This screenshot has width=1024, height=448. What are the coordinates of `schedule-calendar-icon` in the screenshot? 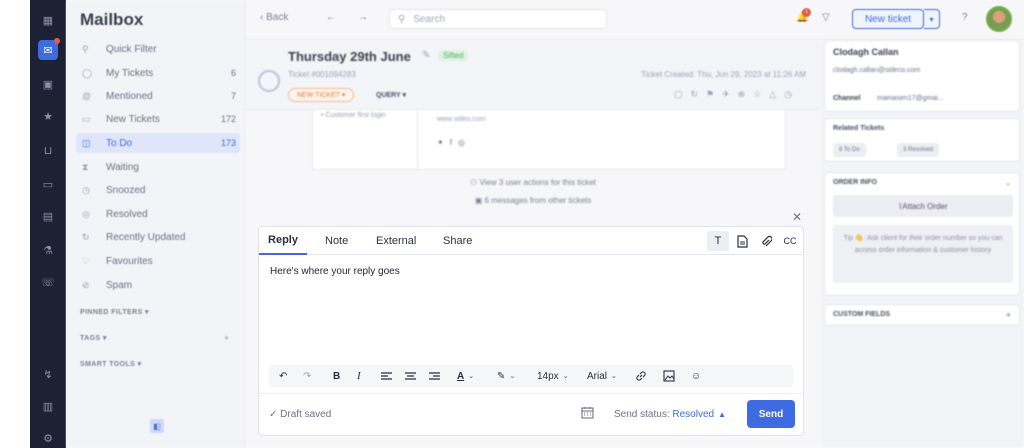 It's located at (587, 414).